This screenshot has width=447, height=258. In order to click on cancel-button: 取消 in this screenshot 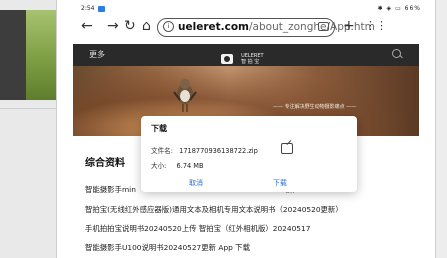, I will do `click(196, 183)`.